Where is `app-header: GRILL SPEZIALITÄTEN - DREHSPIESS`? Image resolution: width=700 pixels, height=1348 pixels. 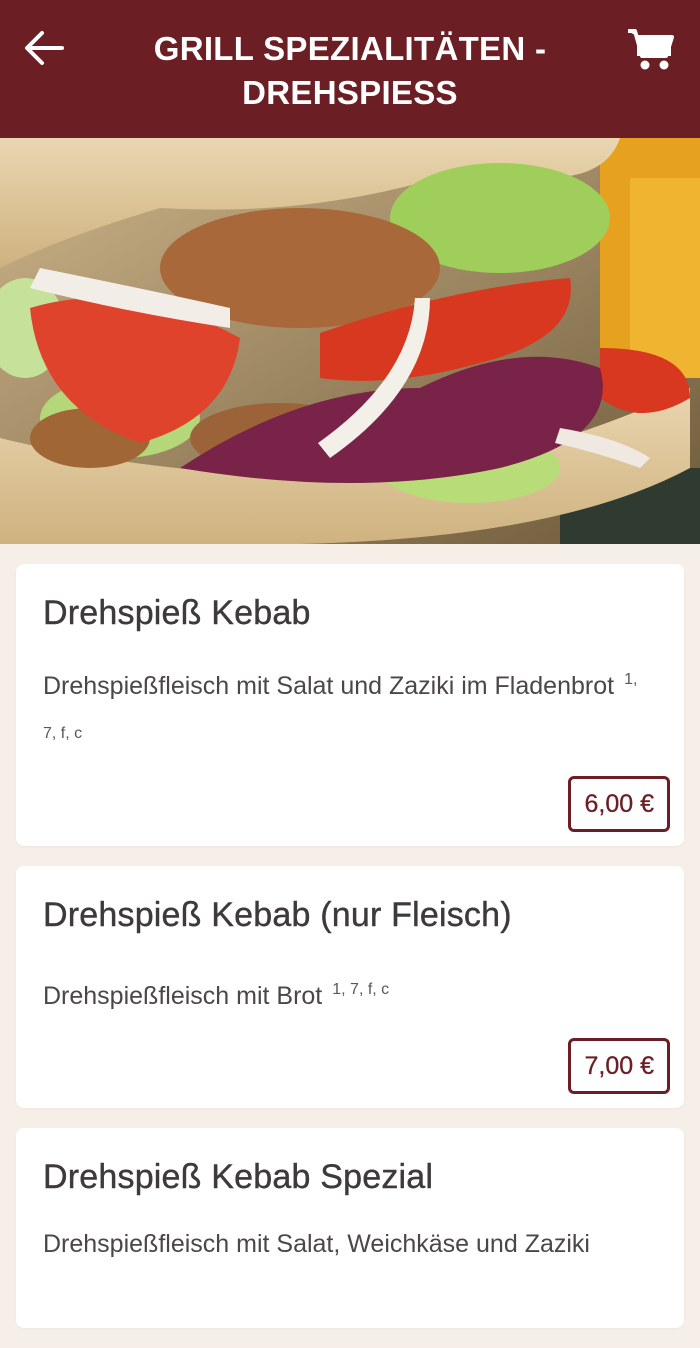 app-header: GRILL SPEZIALITÄTEN - DREHSPIESS is located at coordinates (350, 69).